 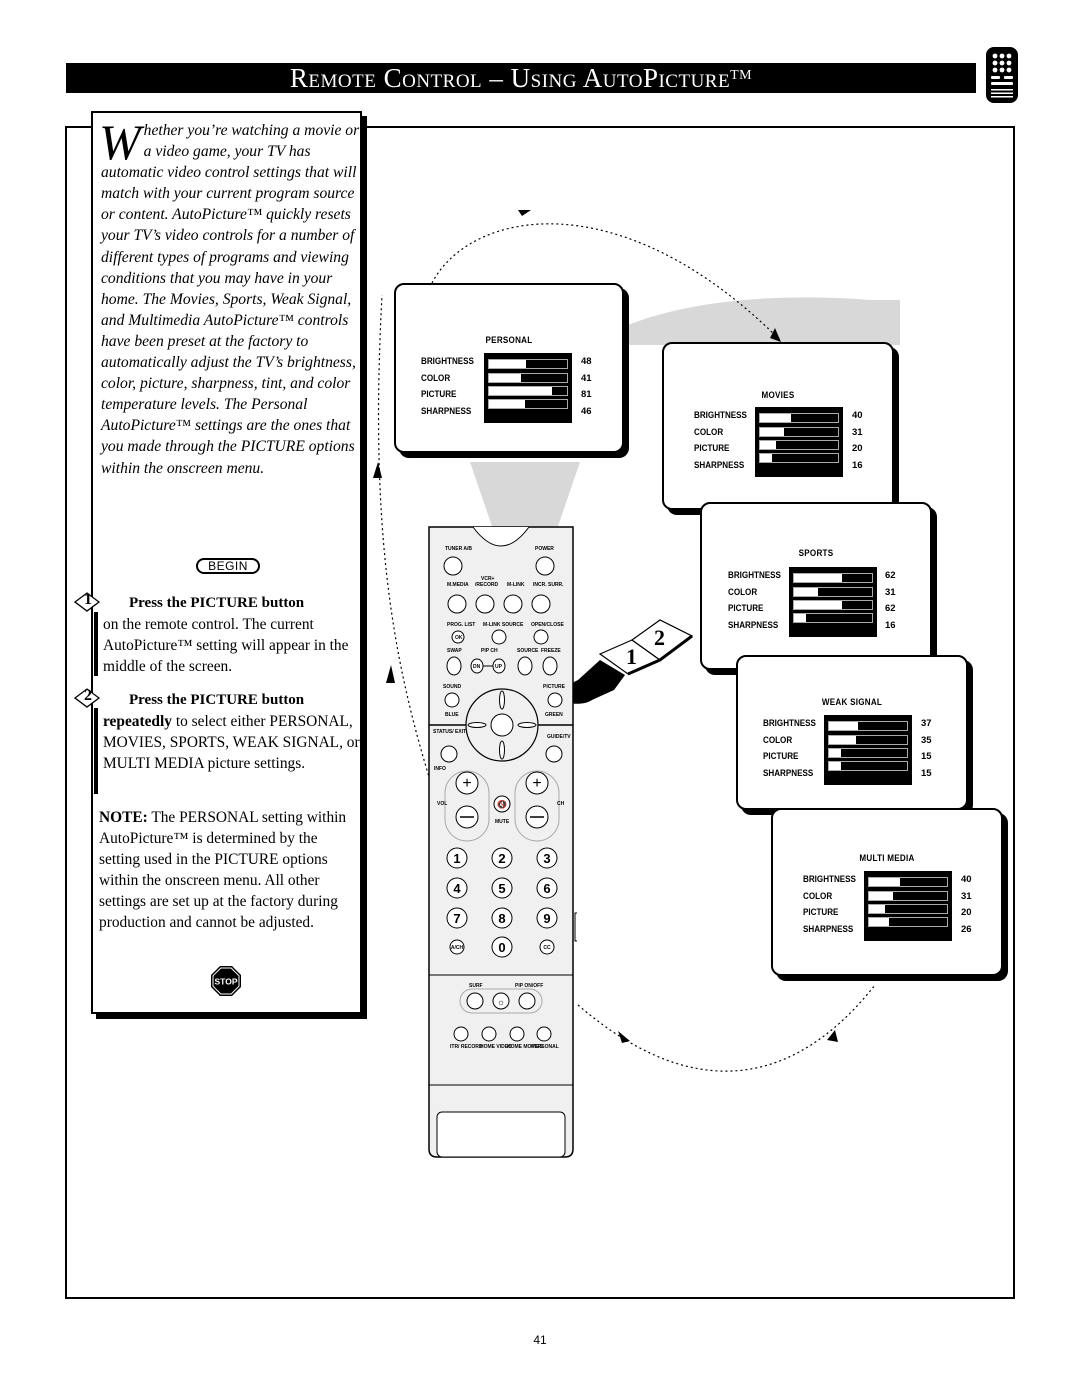 What do you see at coordinates (475, 1001) in the screenshot?
I see `surf-button` at bounding box center [475, 1001].